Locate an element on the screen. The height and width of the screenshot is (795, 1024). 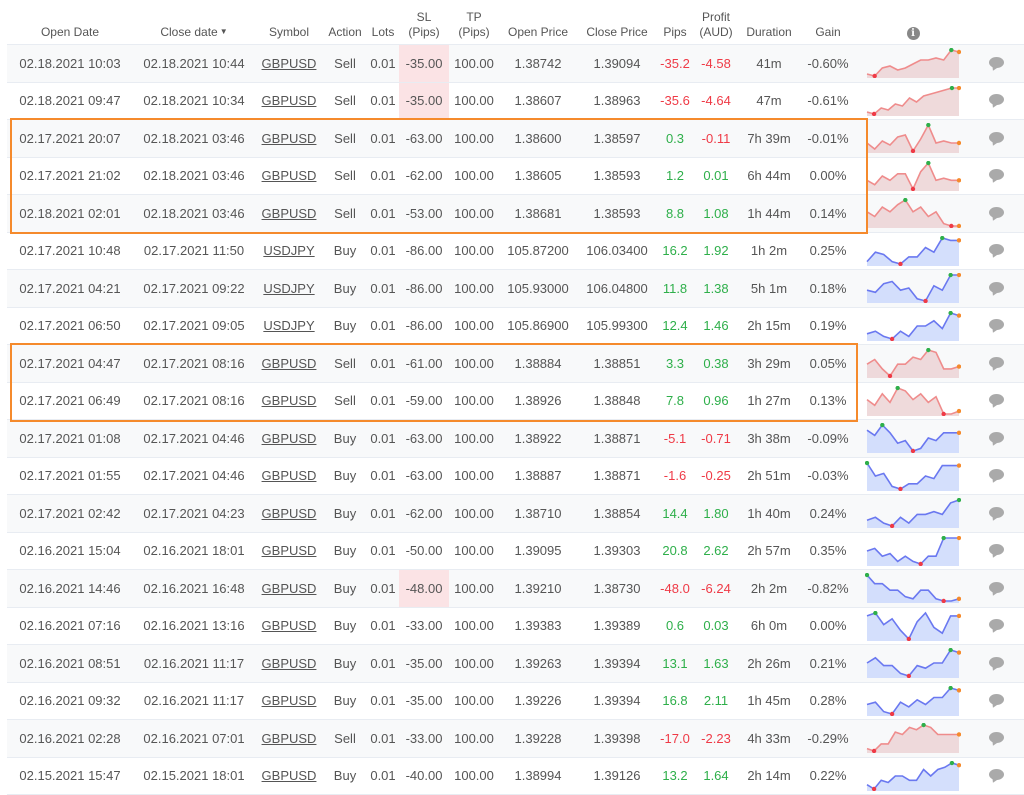
header-action: Action is located at coordinates (345, 22).